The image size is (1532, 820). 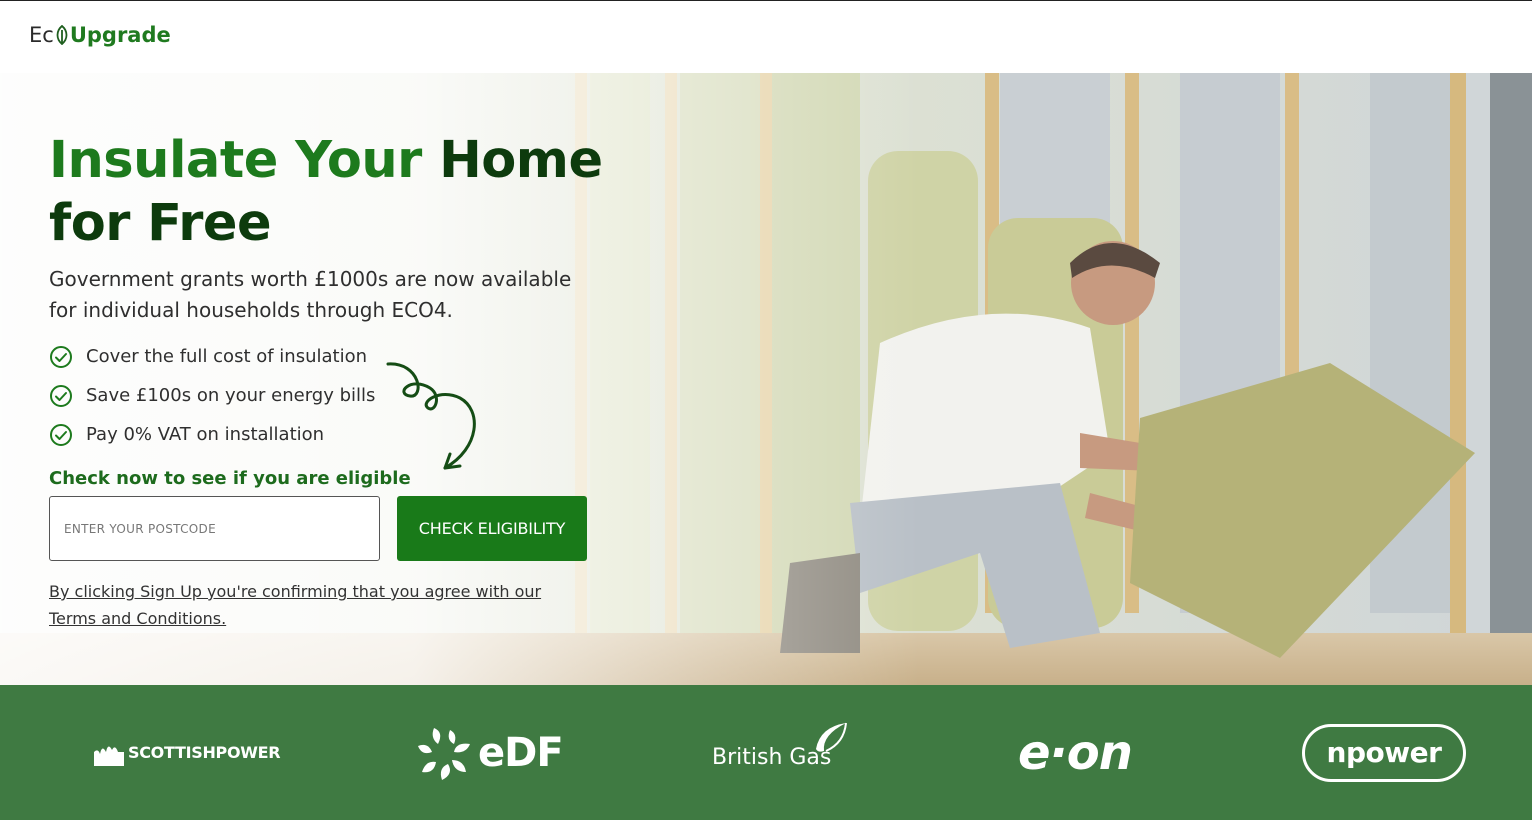 I want to click on logo-text-eco: Ec, so click(x=41, y=35).